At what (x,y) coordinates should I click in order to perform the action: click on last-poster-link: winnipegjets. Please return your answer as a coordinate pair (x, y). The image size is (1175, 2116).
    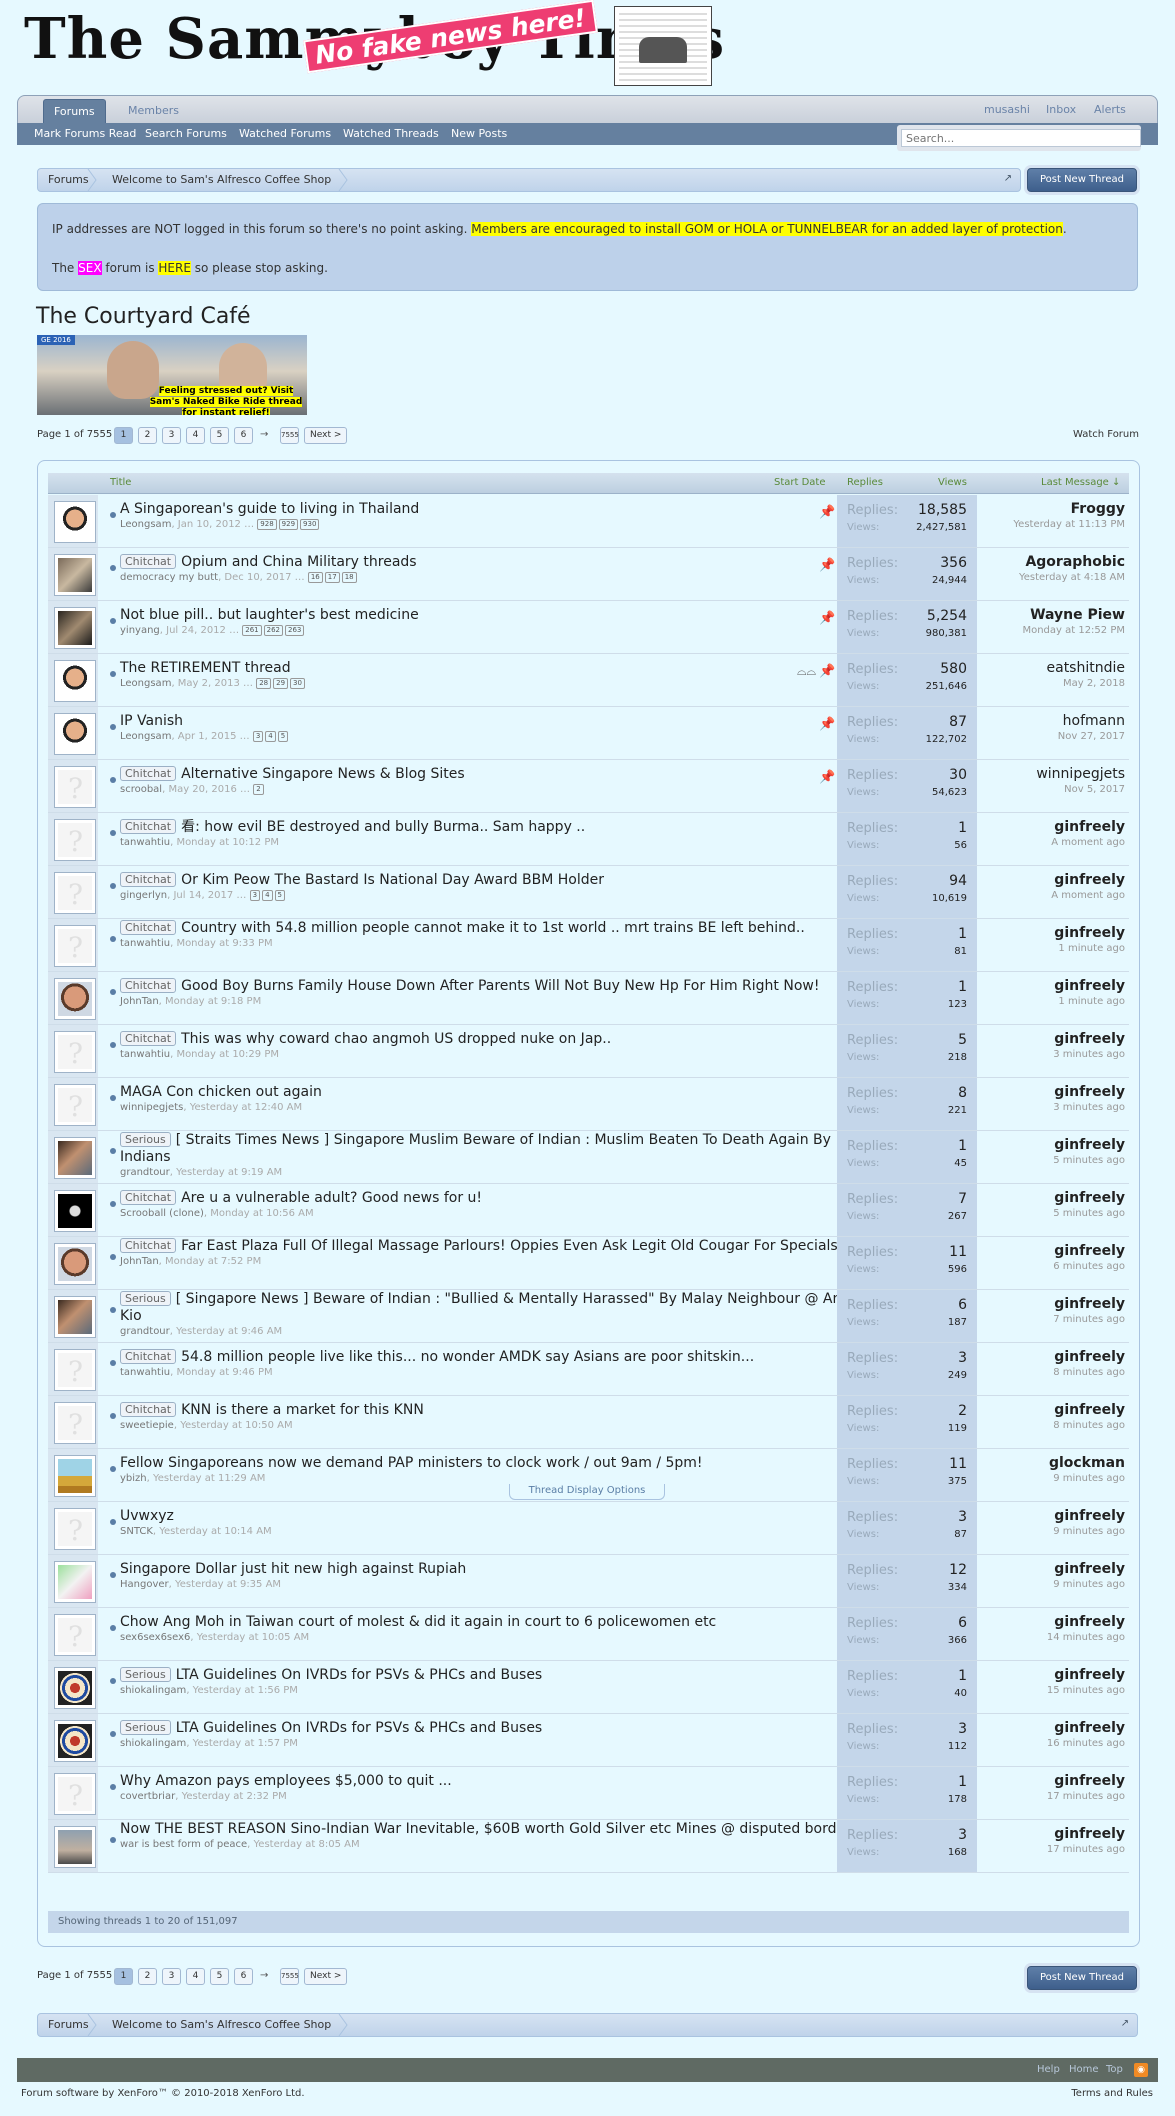
    Looking at the image, I should click on (1055, 774).